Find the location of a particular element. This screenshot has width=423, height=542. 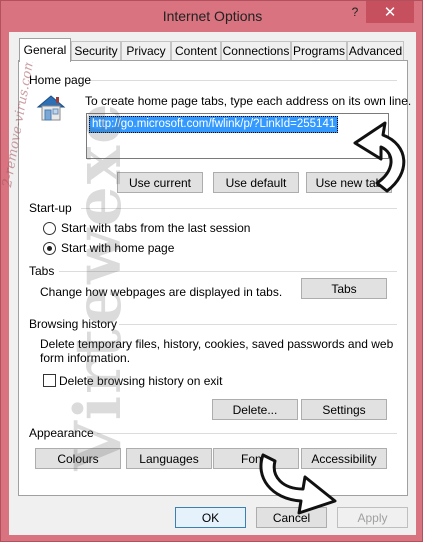

title-bar: Internet Options ? ✕ is located at coordinates (212, 17).